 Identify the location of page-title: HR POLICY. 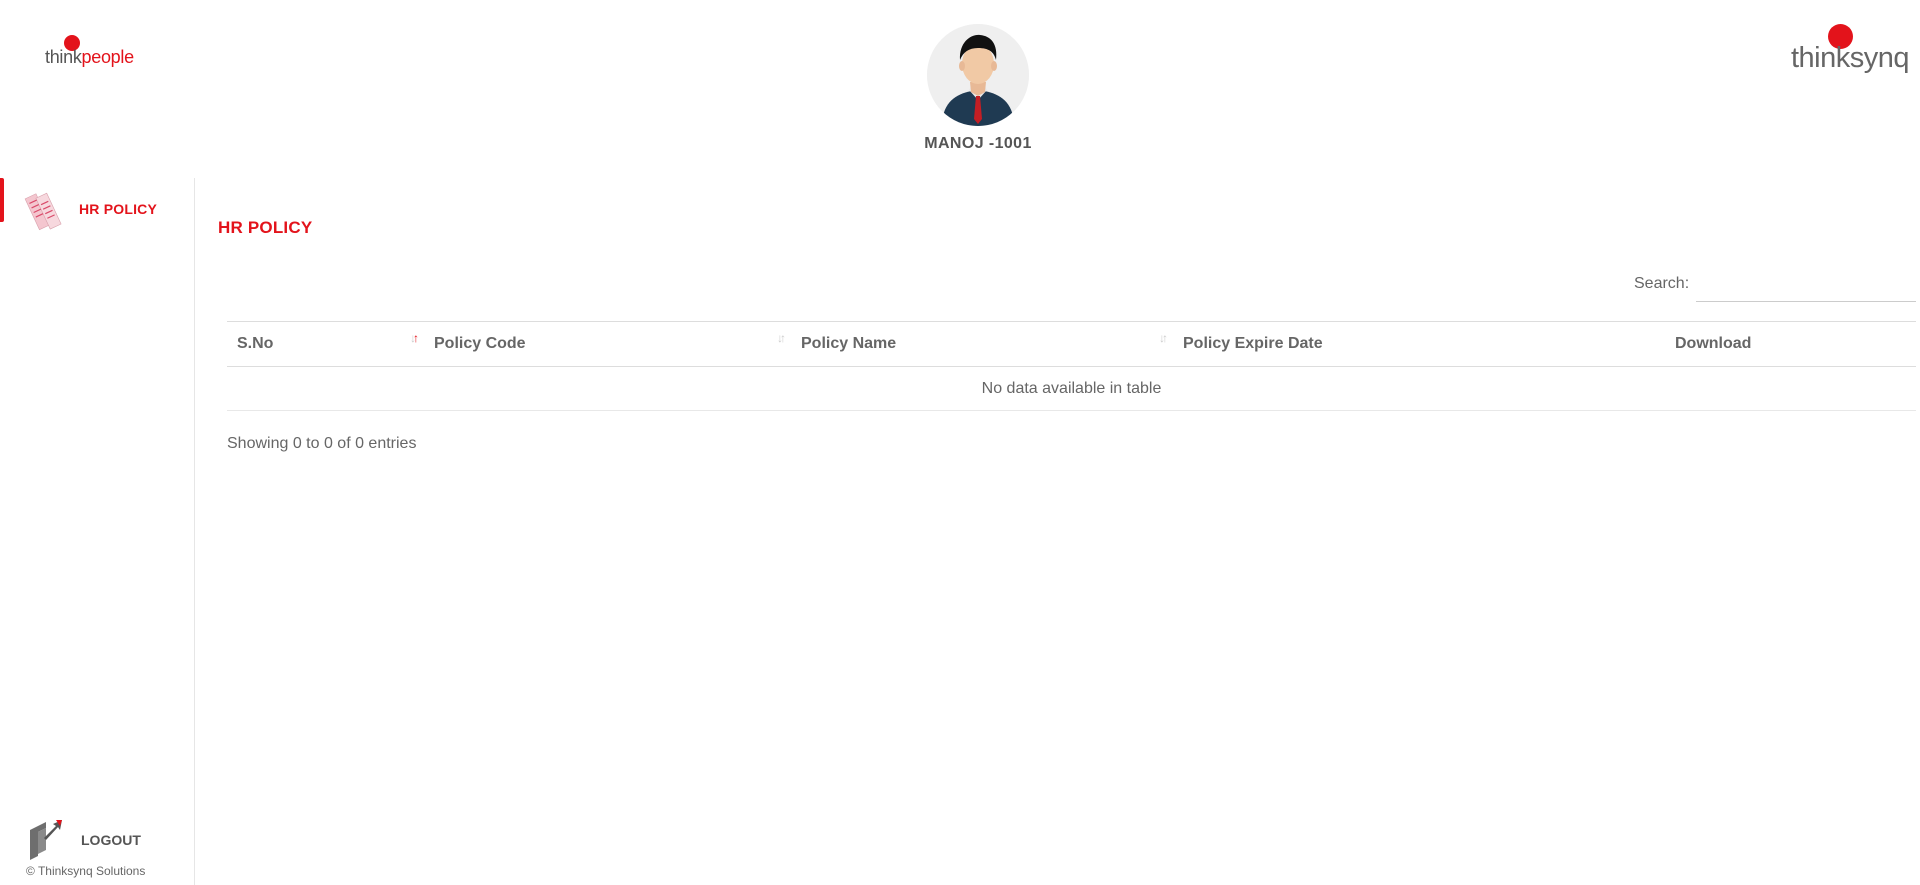
(265, 227).